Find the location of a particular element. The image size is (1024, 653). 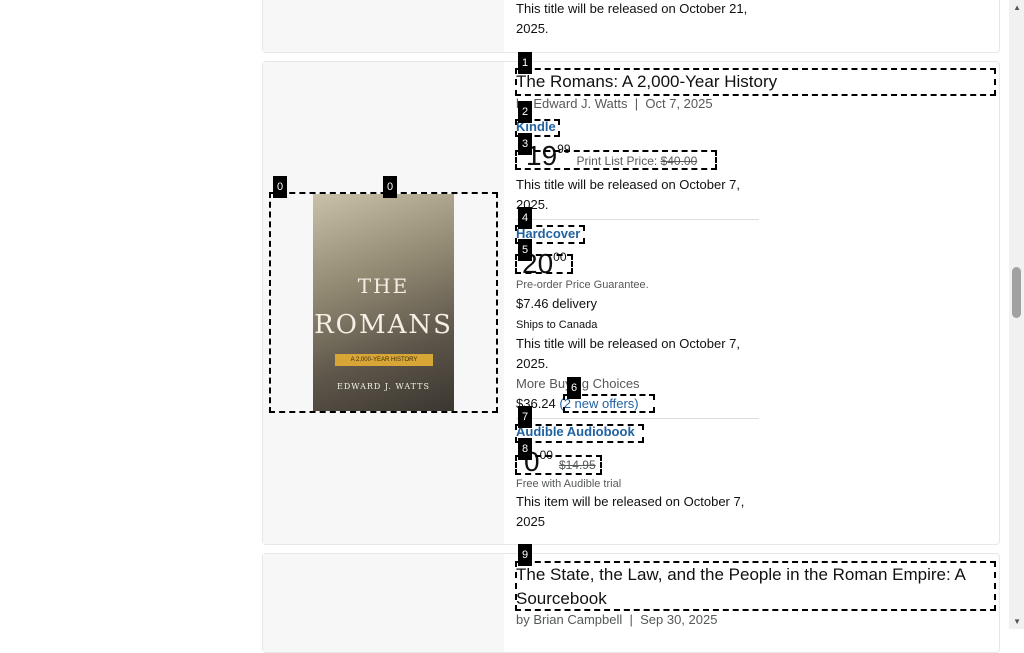

overlay-tag: 6 is located at coordinates (574, 388).